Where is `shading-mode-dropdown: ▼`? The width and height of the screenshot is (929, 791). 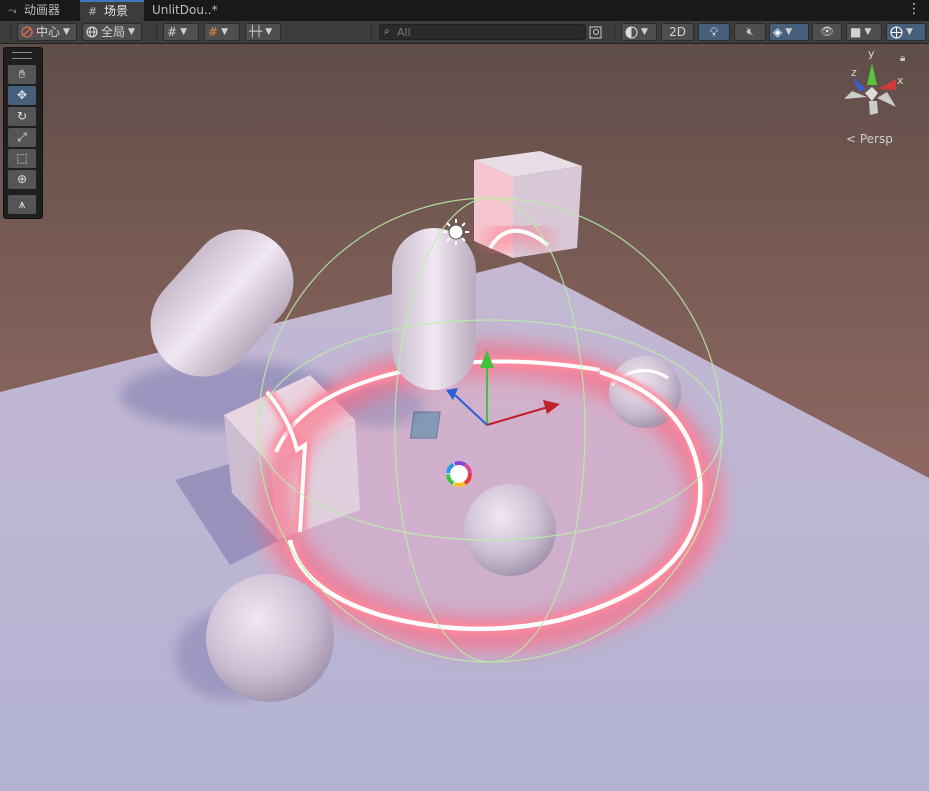
shading-mode-dropdown: ▼ is located at coordinates (639, 32).